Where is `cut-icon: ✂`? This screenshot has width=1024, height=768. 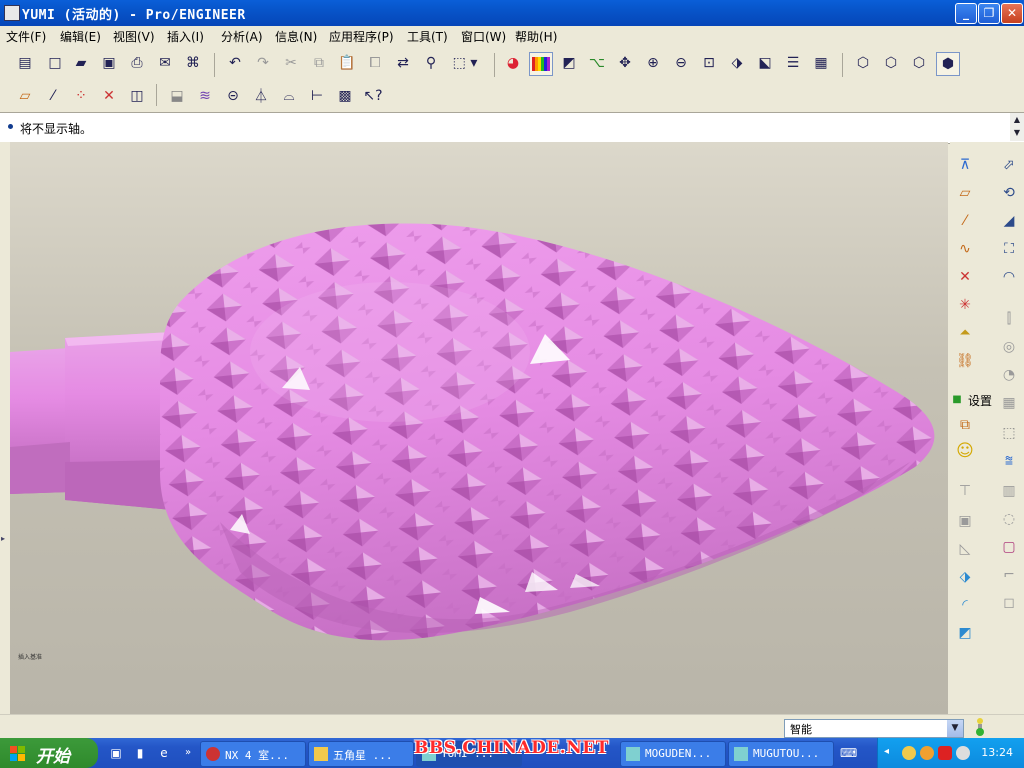 cut-icon: ✂ is located at coordinates (291, 63).